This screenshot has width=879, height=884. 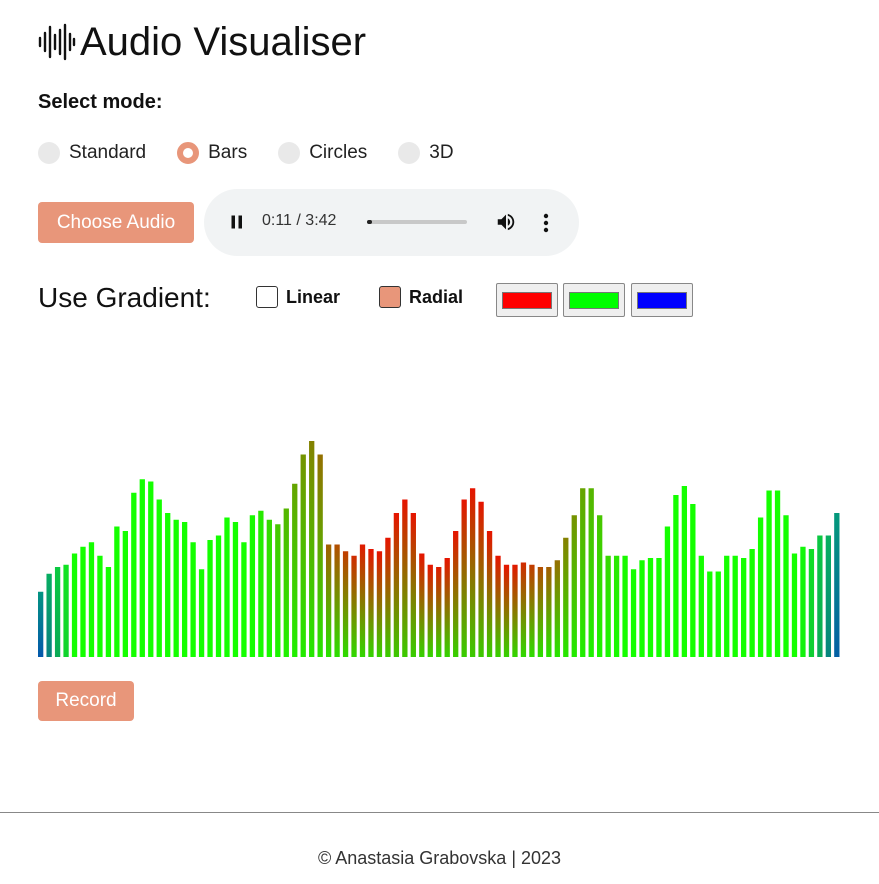 What do you see at coordinates (313, 296) in the screenshot?
I see `linear-label: Linear` at bounding box center [313, 296].